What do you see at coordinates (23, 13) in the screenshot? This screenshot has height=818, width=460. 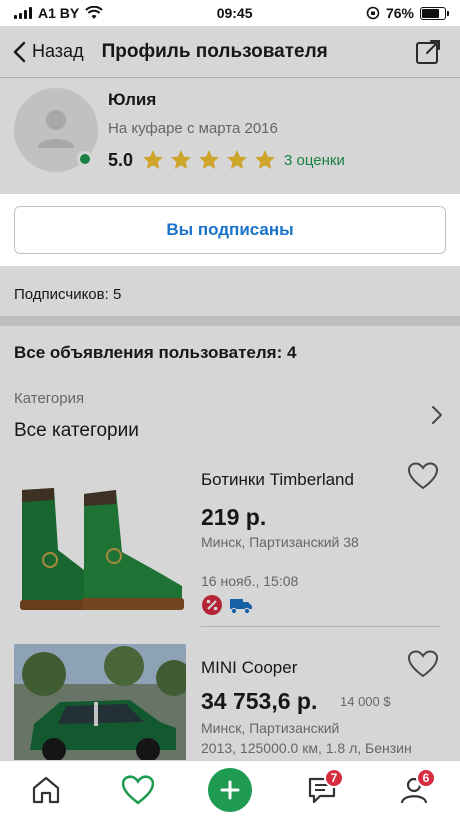 I see `signal-icon` at bounding box center [23, 13].